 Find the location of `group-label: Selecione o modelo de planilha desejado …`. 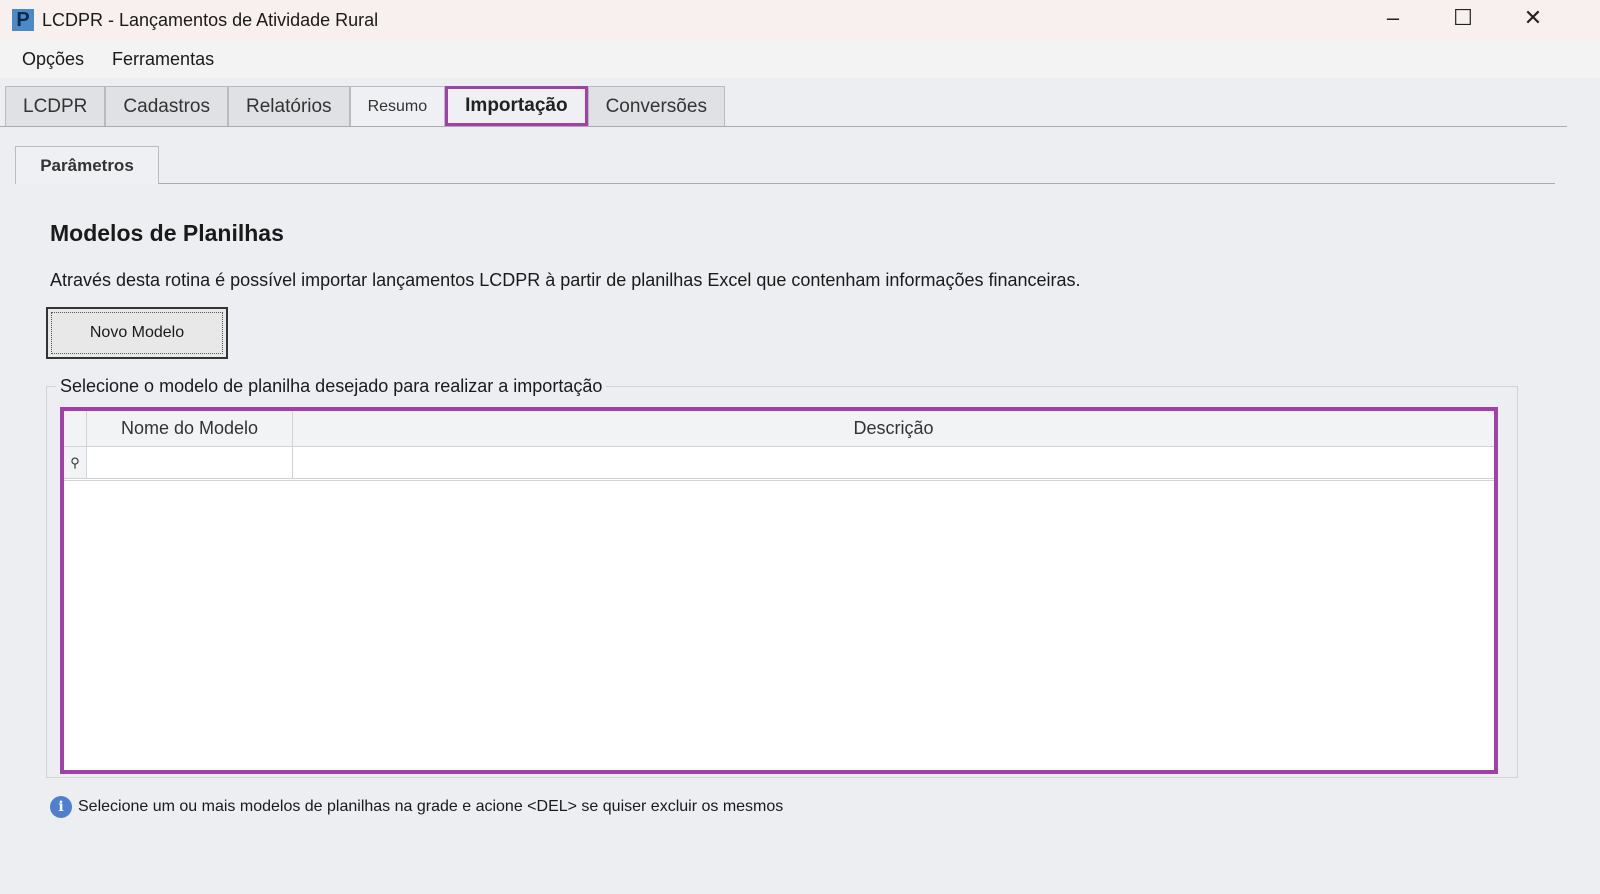

group-label: Selecione o modelo de planilha desejado … is located at coordinates (331, 386).